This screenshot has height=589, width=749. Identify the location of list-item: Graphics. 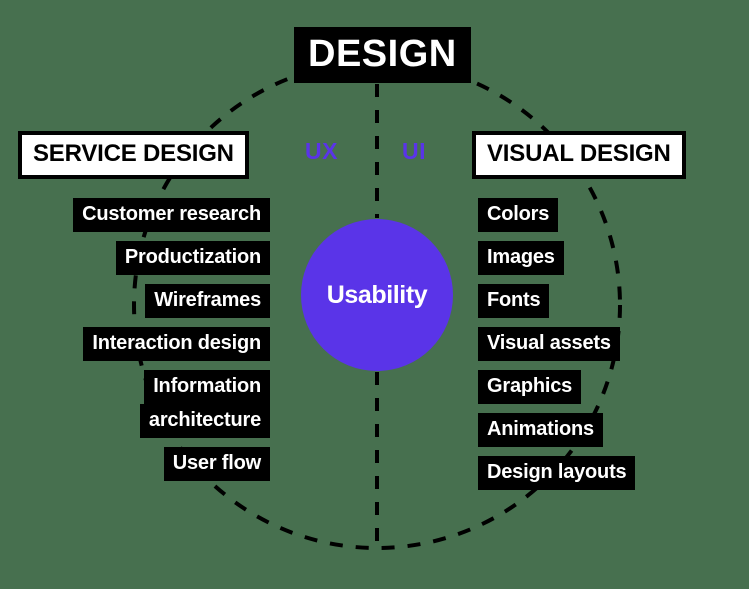
(530, 387).